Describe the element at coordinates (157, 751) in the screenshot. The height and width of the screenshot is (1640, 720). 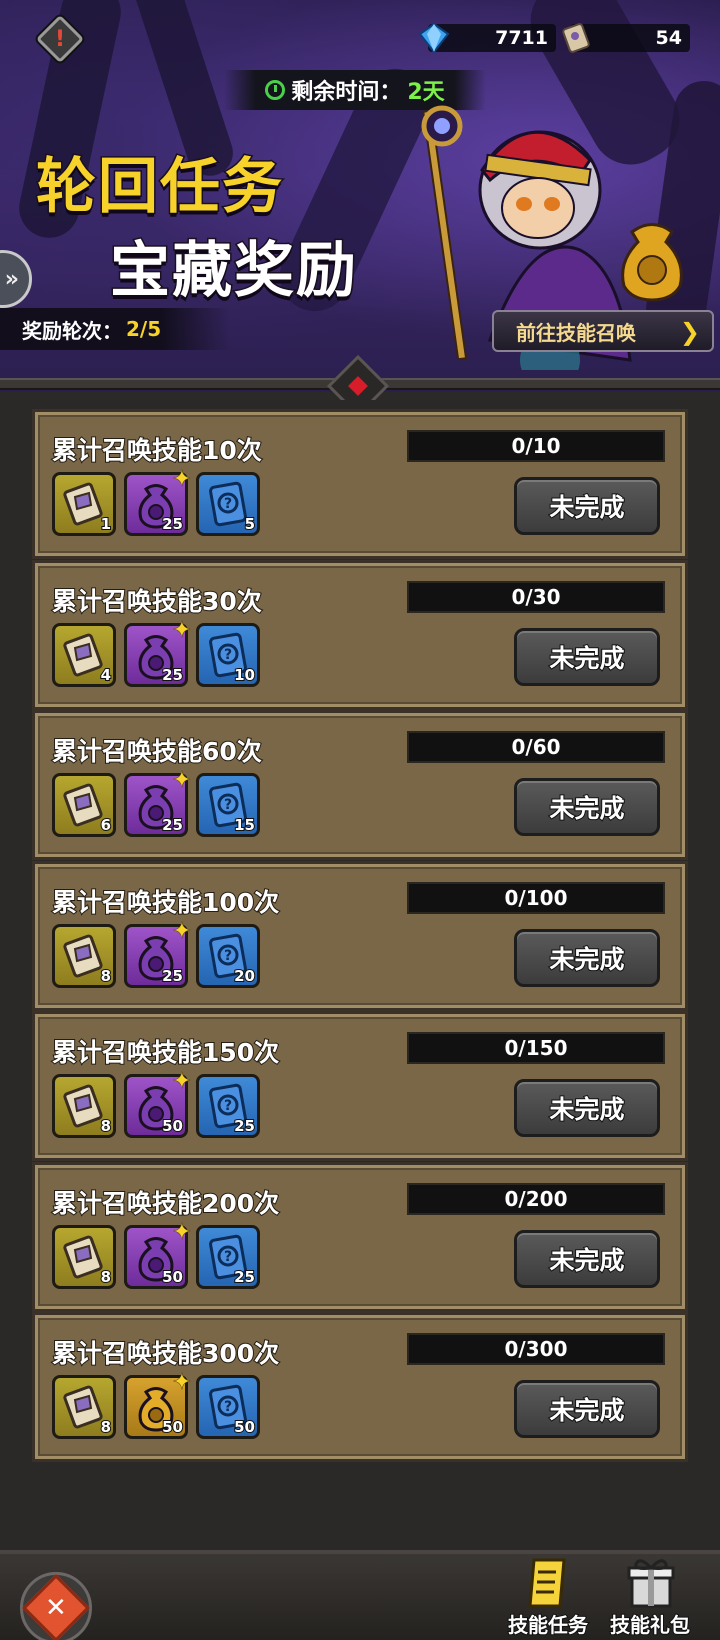
I see `quest-title: 累计召唤技能60次` at that location.